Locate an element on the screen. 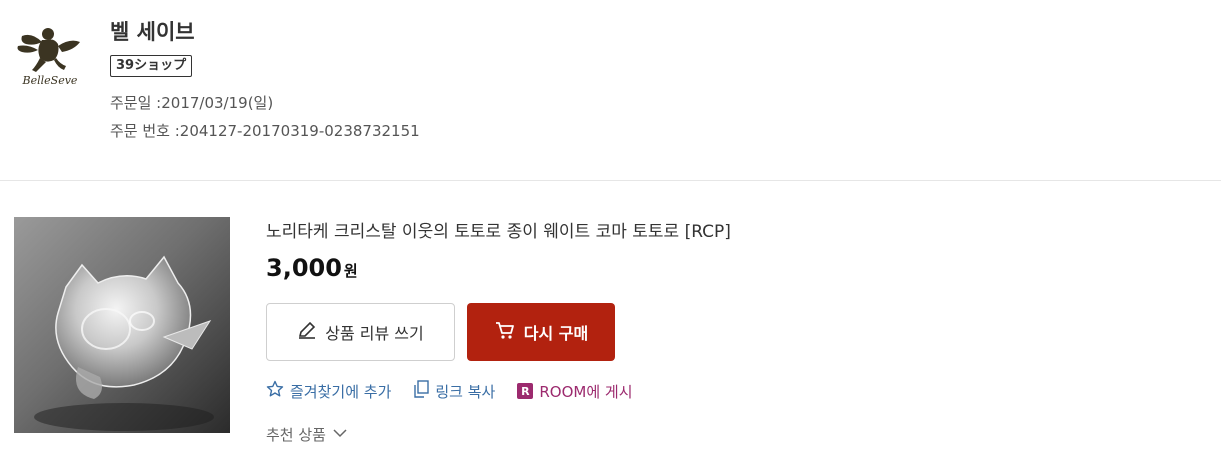  shop-badge: 39ショップ is located at coordinates (151, 66).